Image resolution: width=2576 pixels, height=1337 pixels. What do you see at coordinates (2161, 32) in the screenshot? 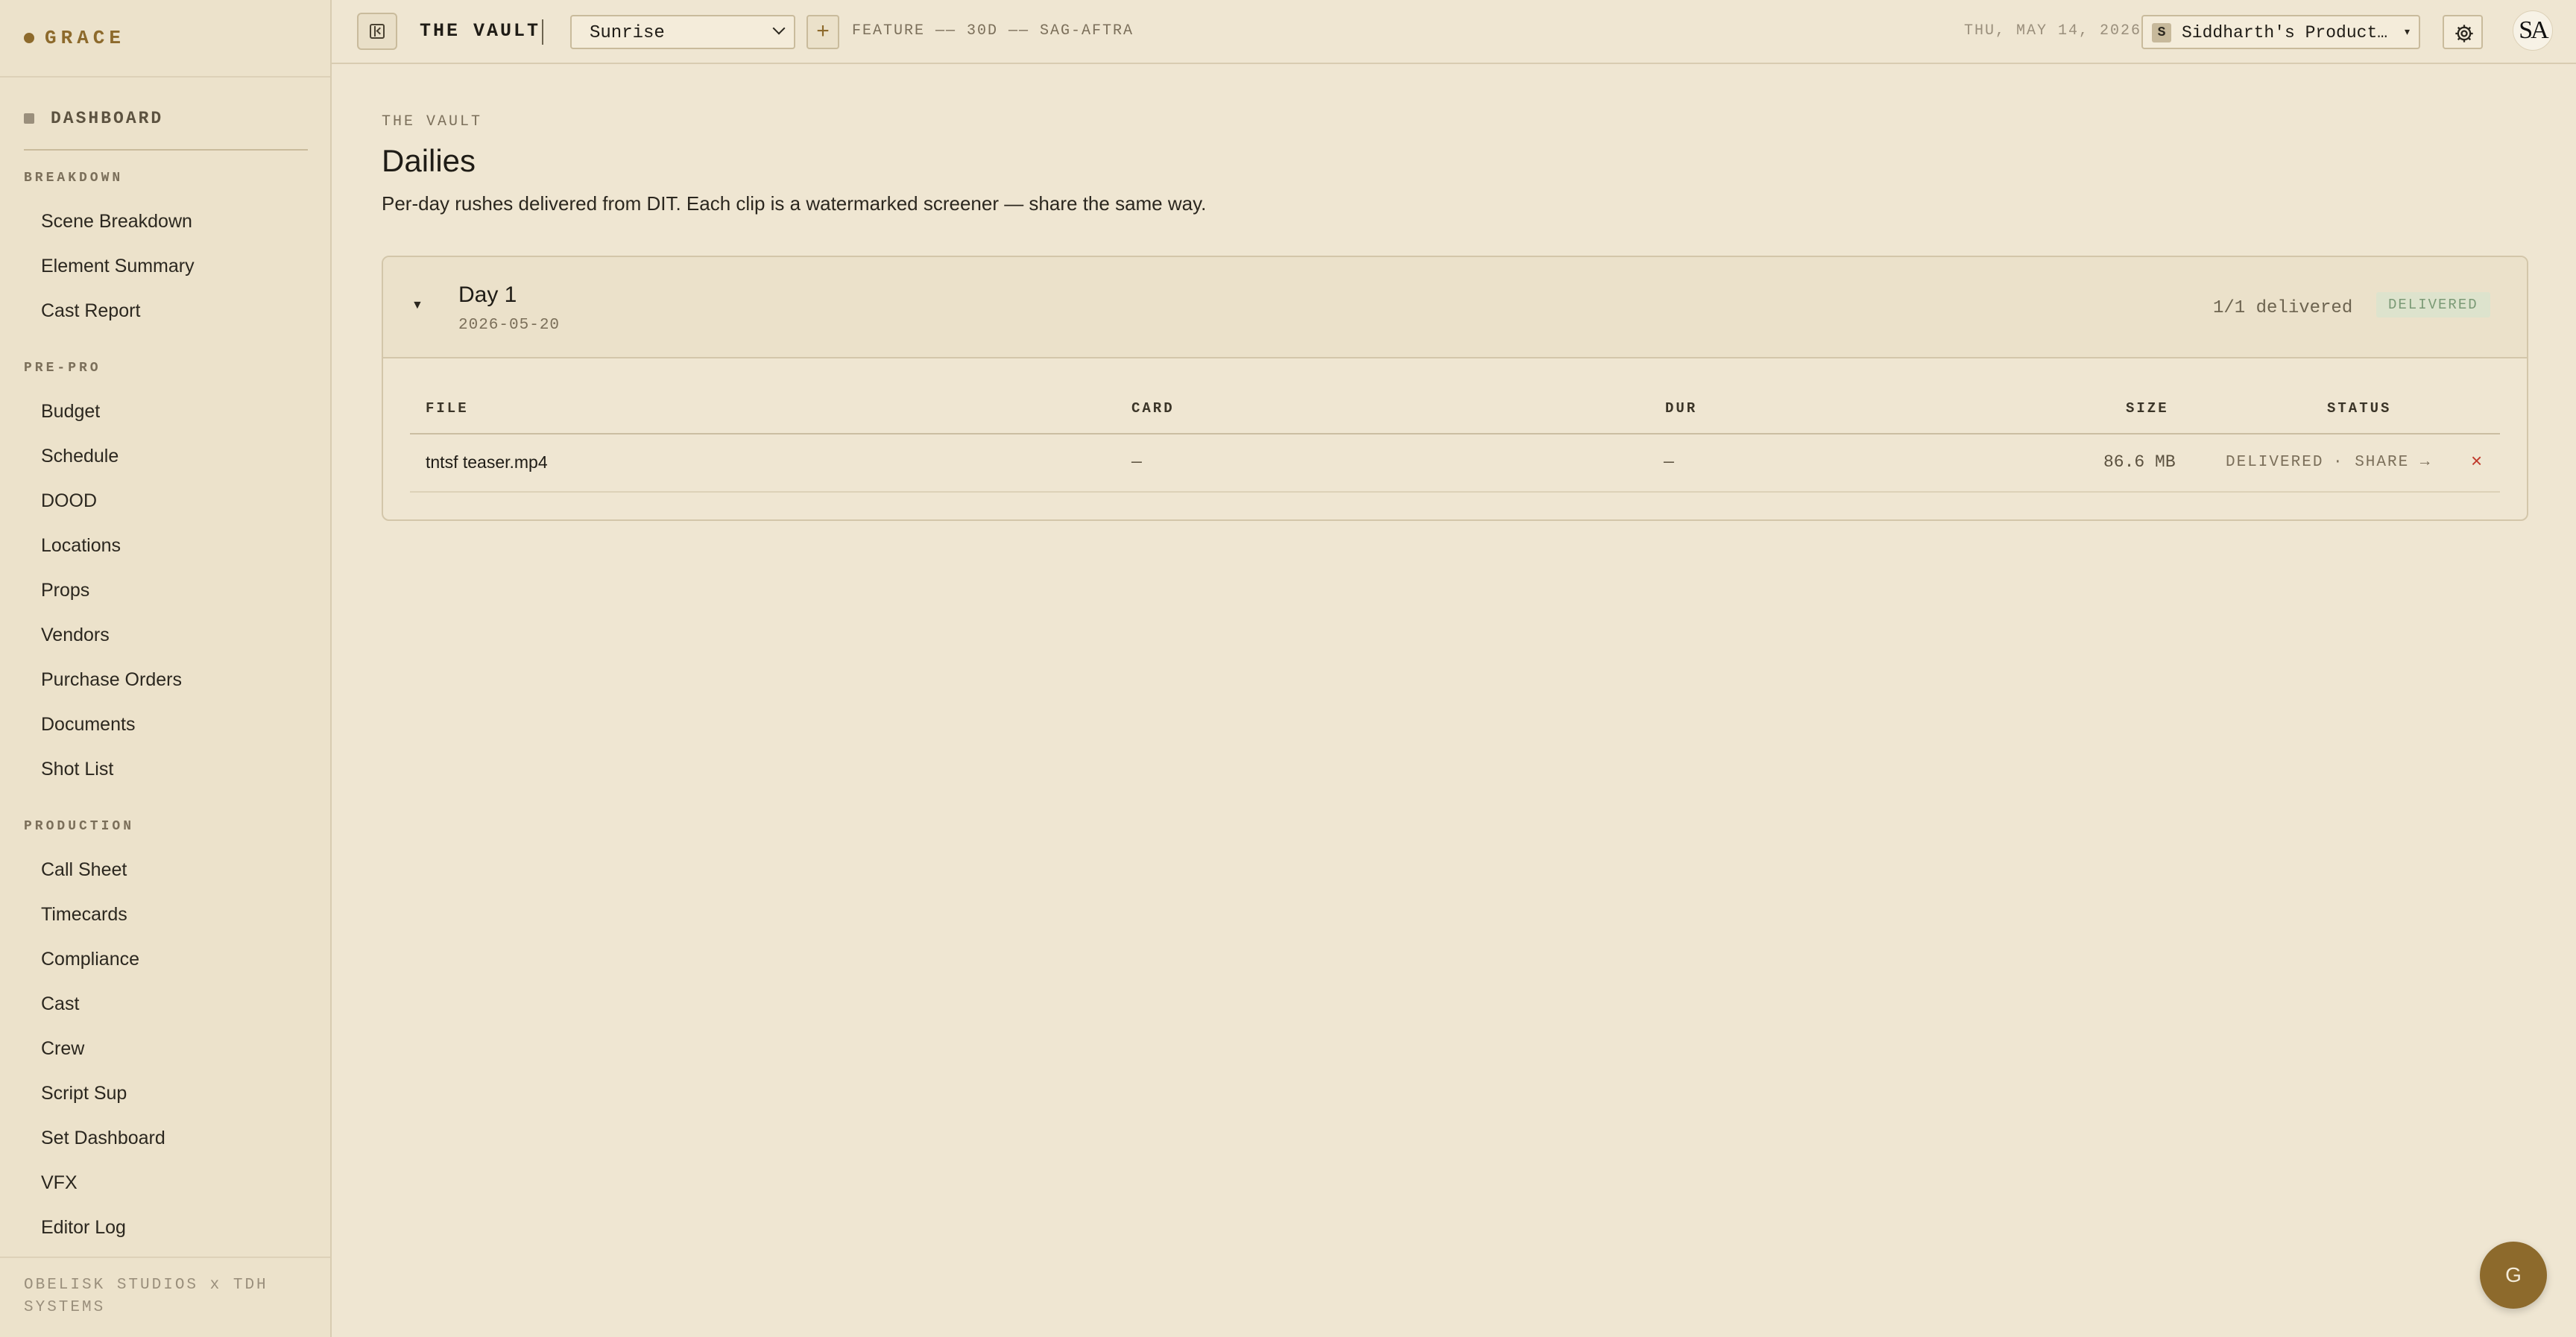
I see `organization-avatar: S` at bounding box center [2161, 32].